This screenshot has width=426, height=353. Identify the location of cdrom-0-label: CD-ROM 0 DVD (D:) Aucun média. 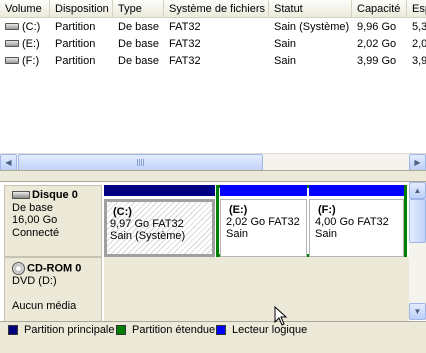
(53, 289).